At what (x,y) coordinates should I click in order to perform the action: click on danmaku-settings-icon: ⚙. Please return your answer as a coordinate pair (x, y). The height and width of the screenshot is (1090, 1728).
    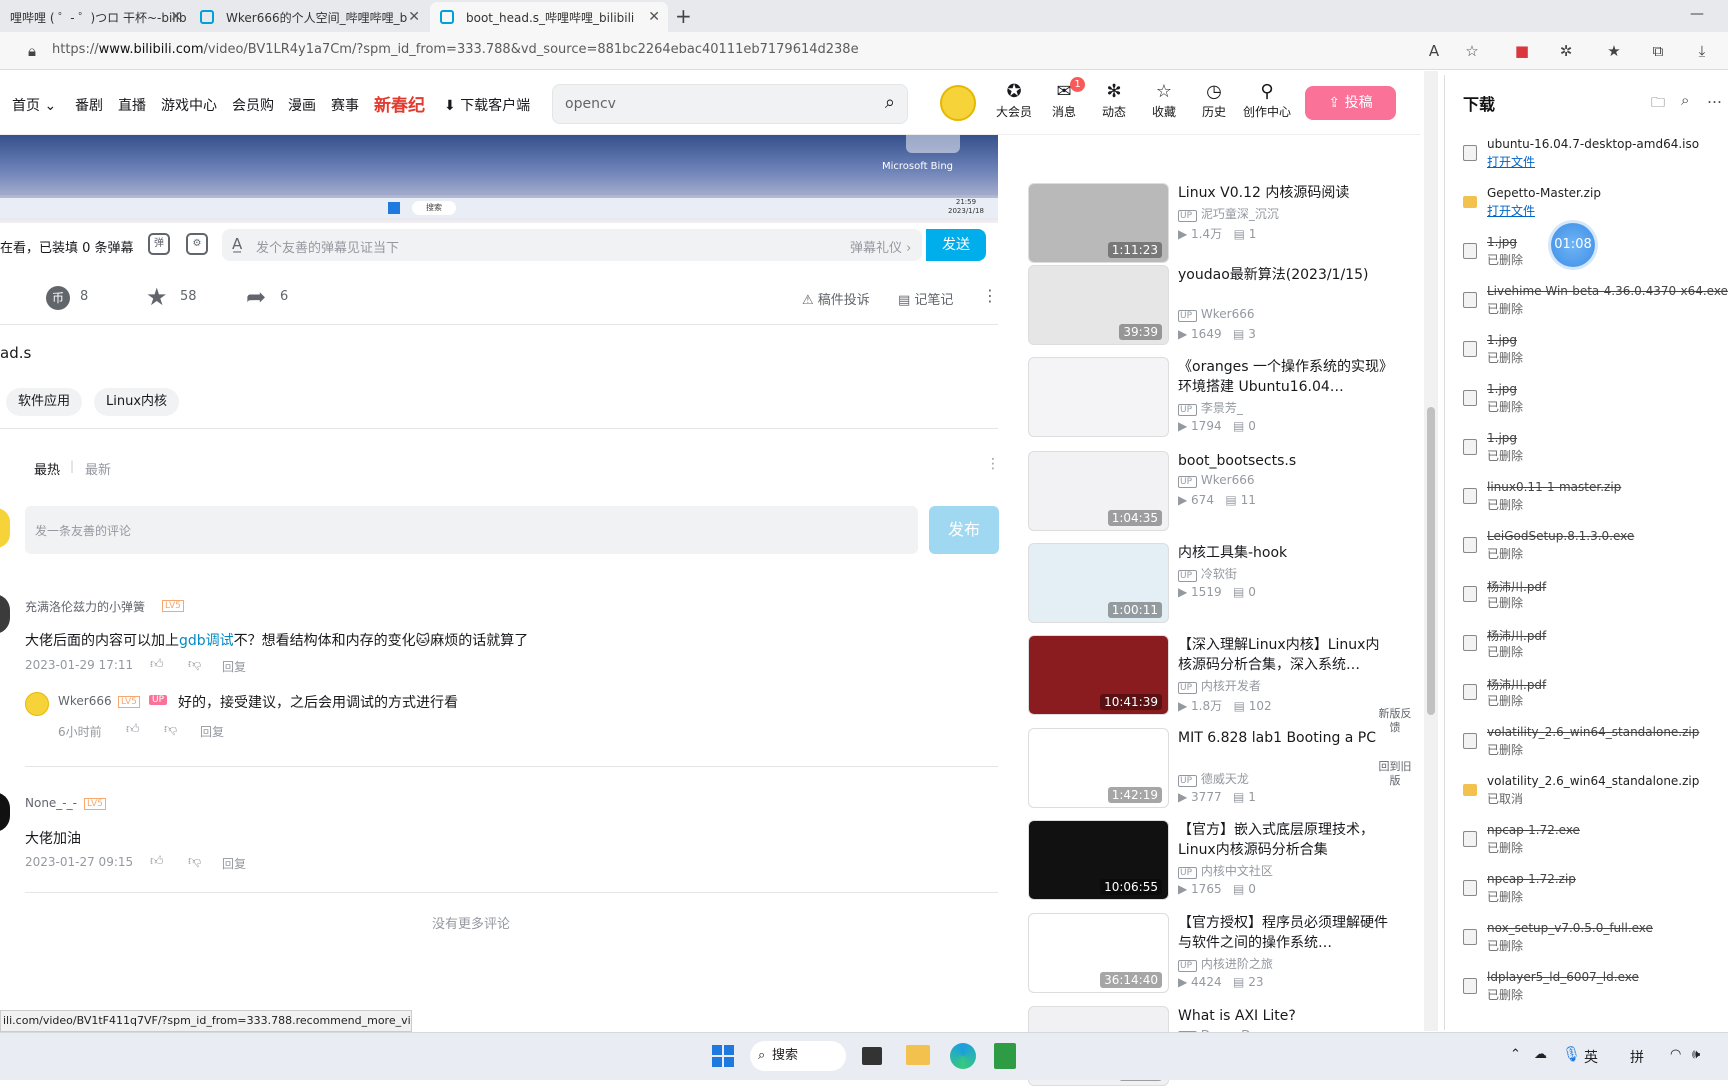
    Looking at the image, I should click on (197, 244).